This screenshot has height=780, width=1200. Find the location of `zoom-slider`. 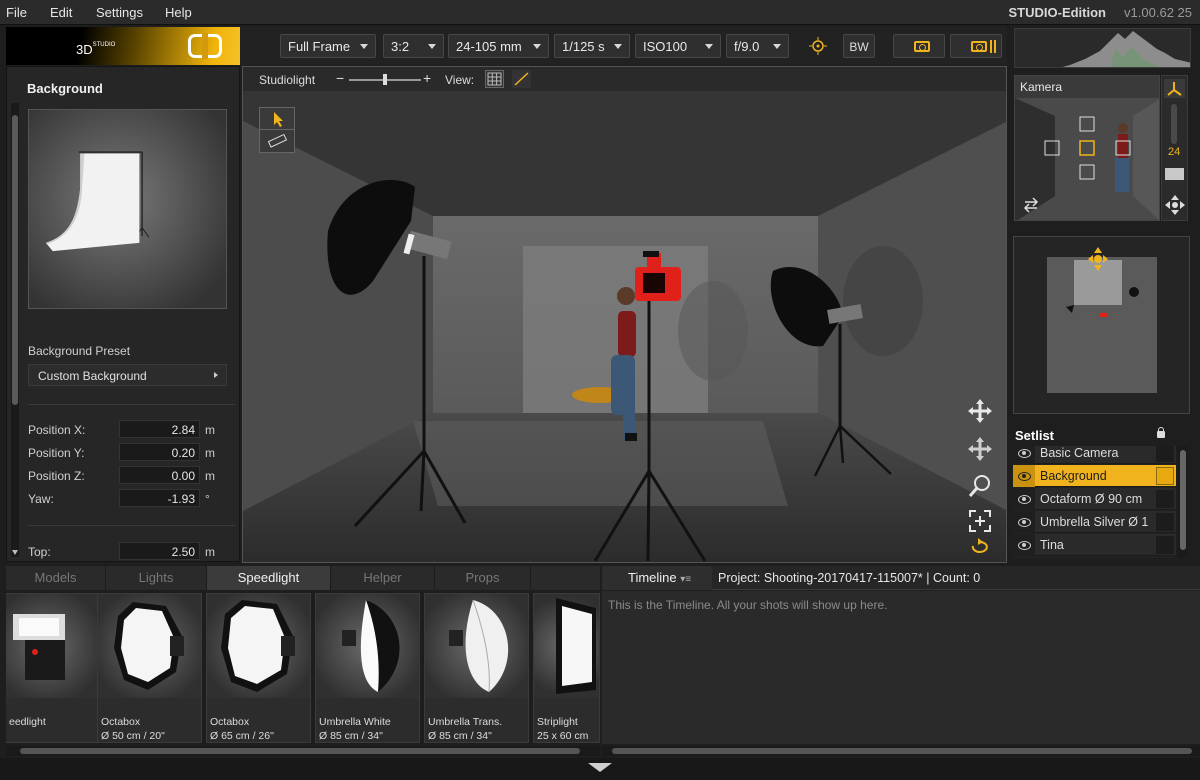

zoom-slider is located at coordinates (1174, 124).